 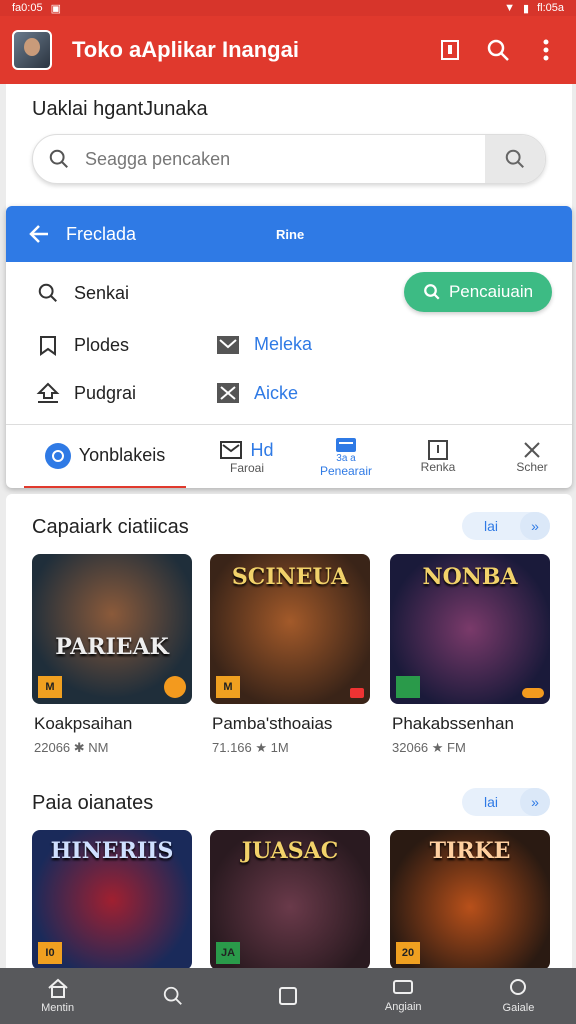 What do you see at coordinates (403, 987) in the screenshot?
I see `chat-icon` at bounding box center [403, 987].